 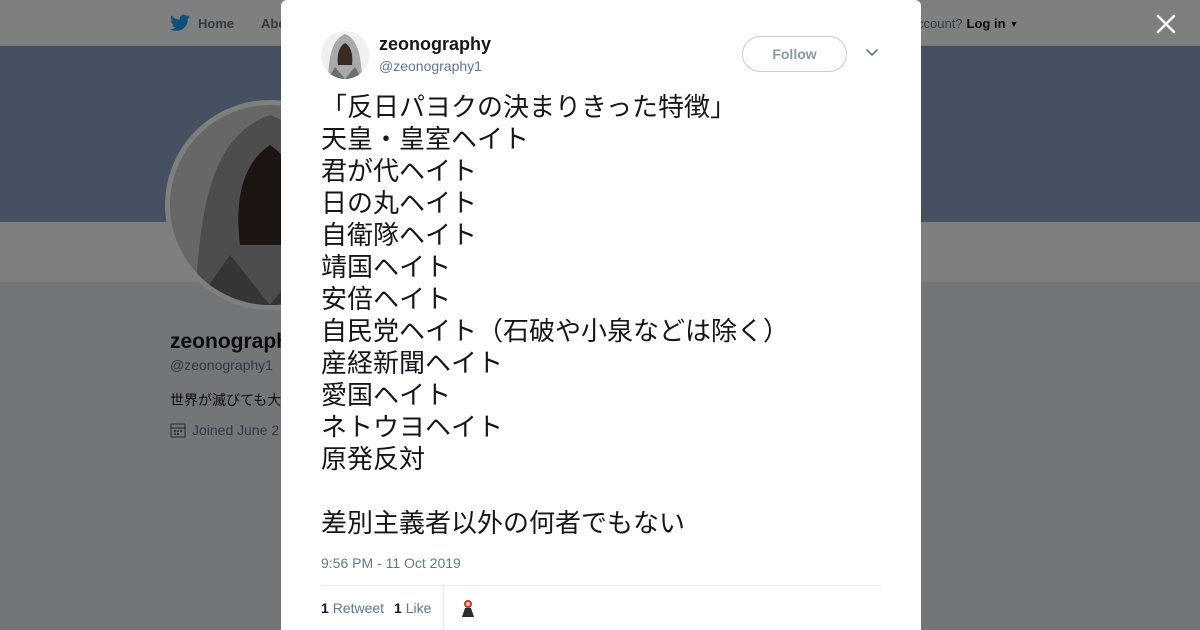 I want to click on tweet-closing-line: 差別主義者以外の何者でもない, so click(x=503, y=524).